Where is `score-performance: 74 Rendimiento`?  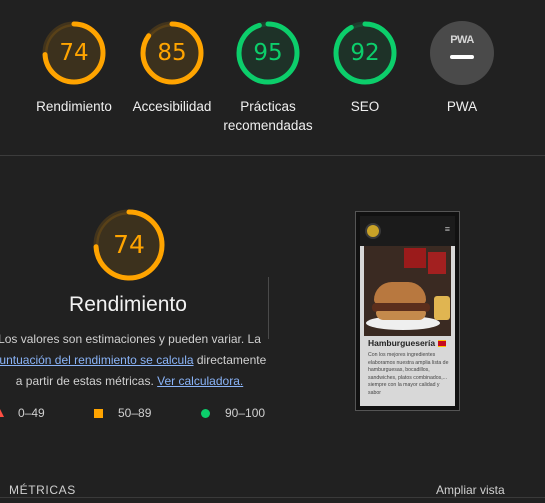
score-performance: 74 Rendimiento is located at coordinates (74, 68).